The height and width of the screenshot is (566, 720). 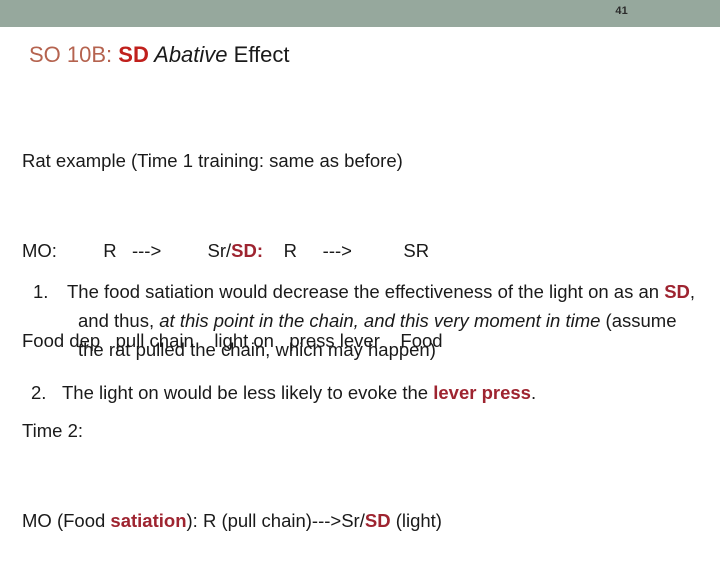 I want to click on contingency-time2-part-b: ): R (pull chain)--->Sr/, so click(x=275, y=520).